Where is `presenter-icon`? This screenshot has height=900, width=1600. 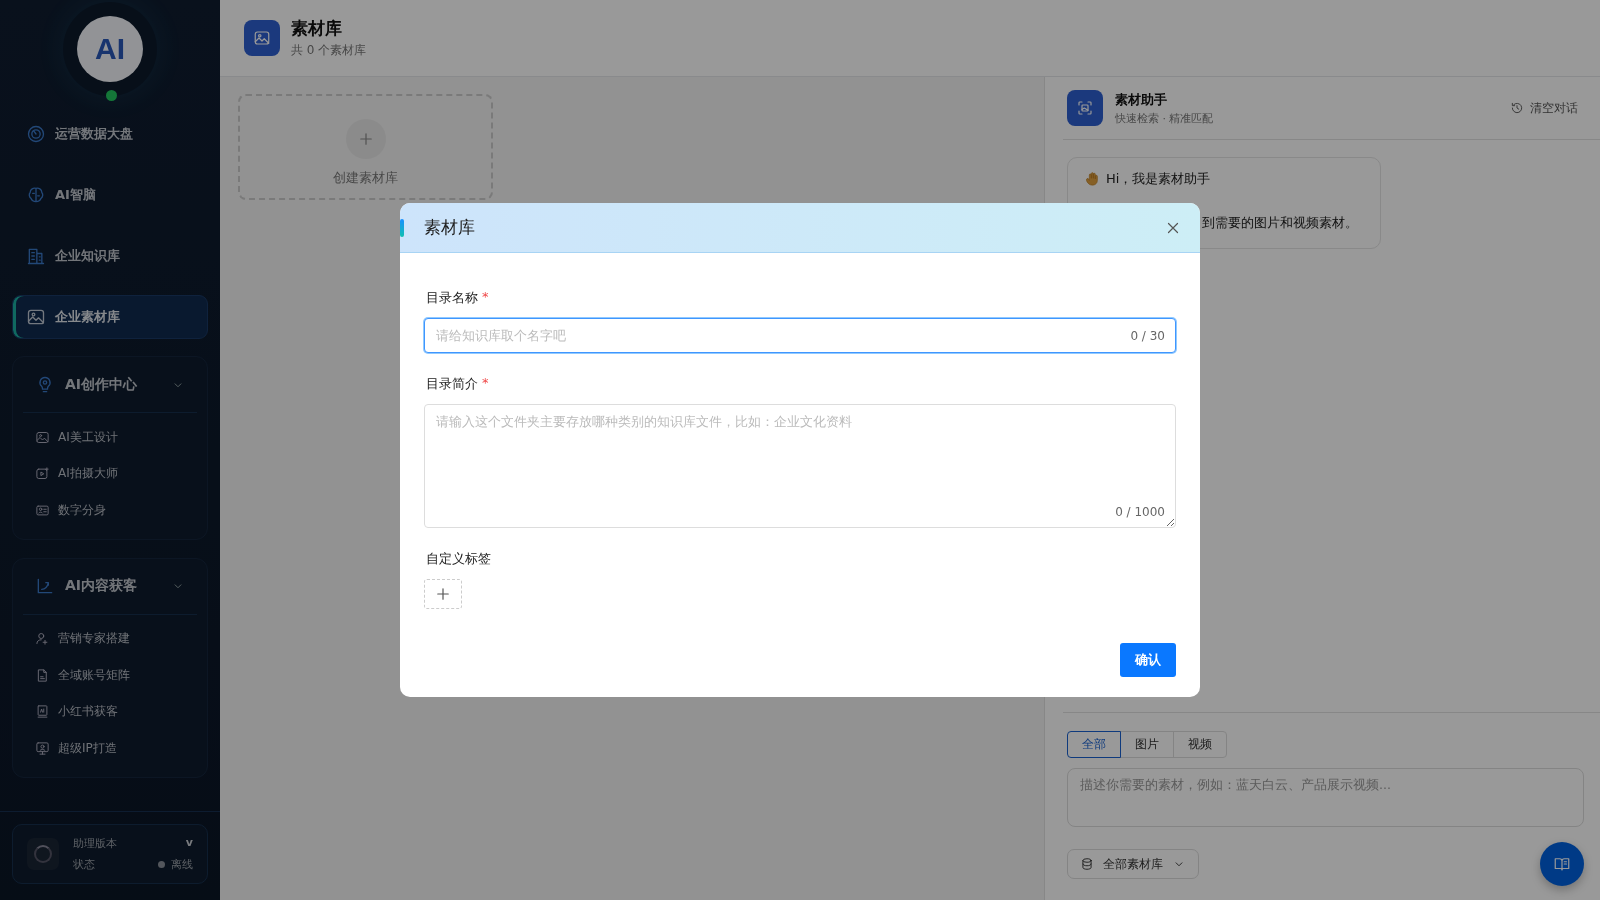
presenter-icon is located at coordinates (42, 748).